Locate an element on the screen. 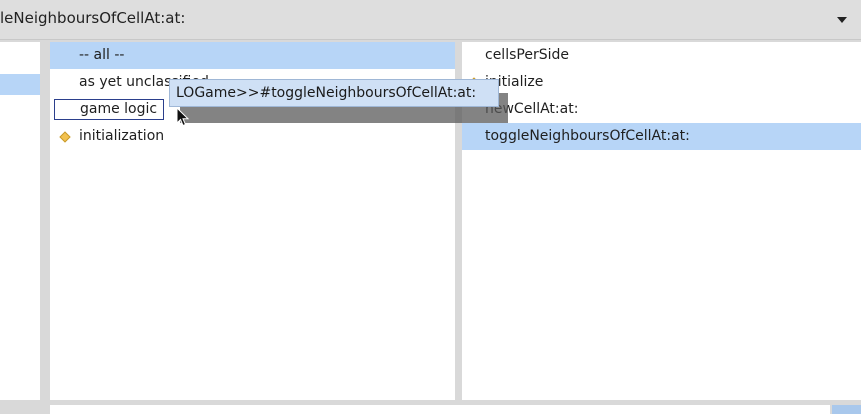 This screenshot has height=414, width=861. protocol-label: -- all -- is located at coordinates (102, 55).